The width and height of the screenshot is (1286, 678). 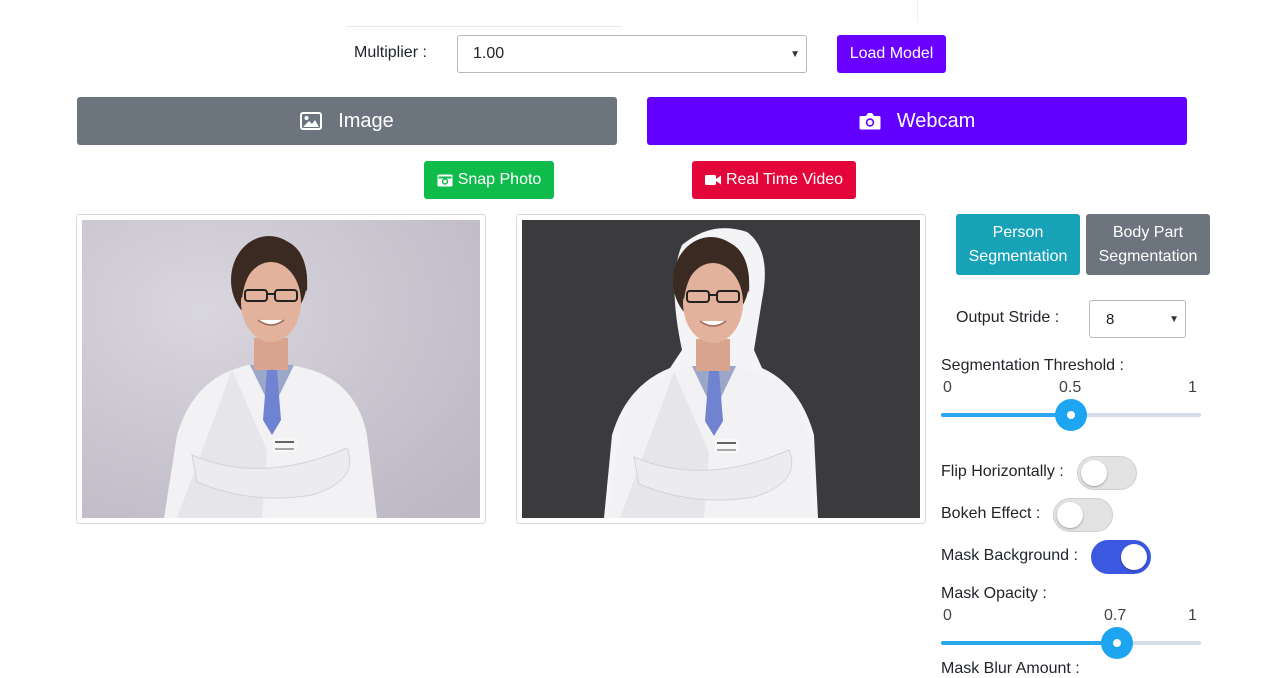 I want to click on top-vertical-divider, so click(x=917, y=11).